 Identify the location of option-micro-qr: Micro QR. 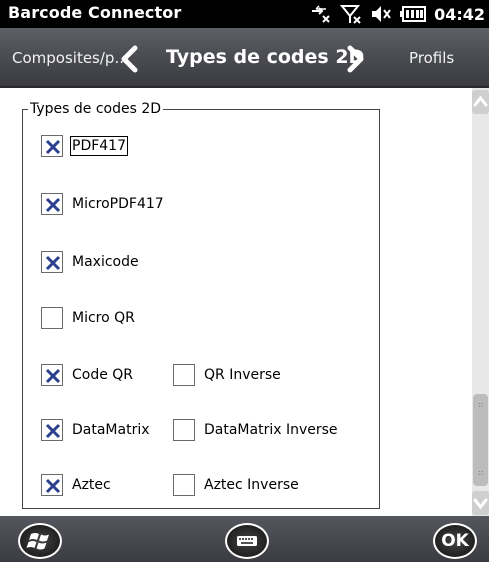
(88, 318).